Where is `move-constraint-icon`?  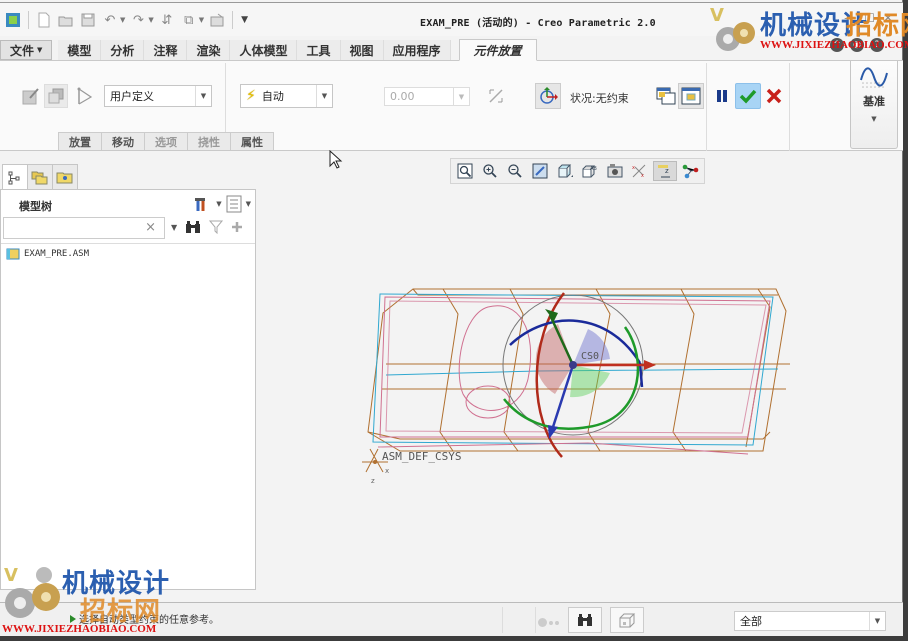
move-constraint-icon is located at coordinates (548, 96).